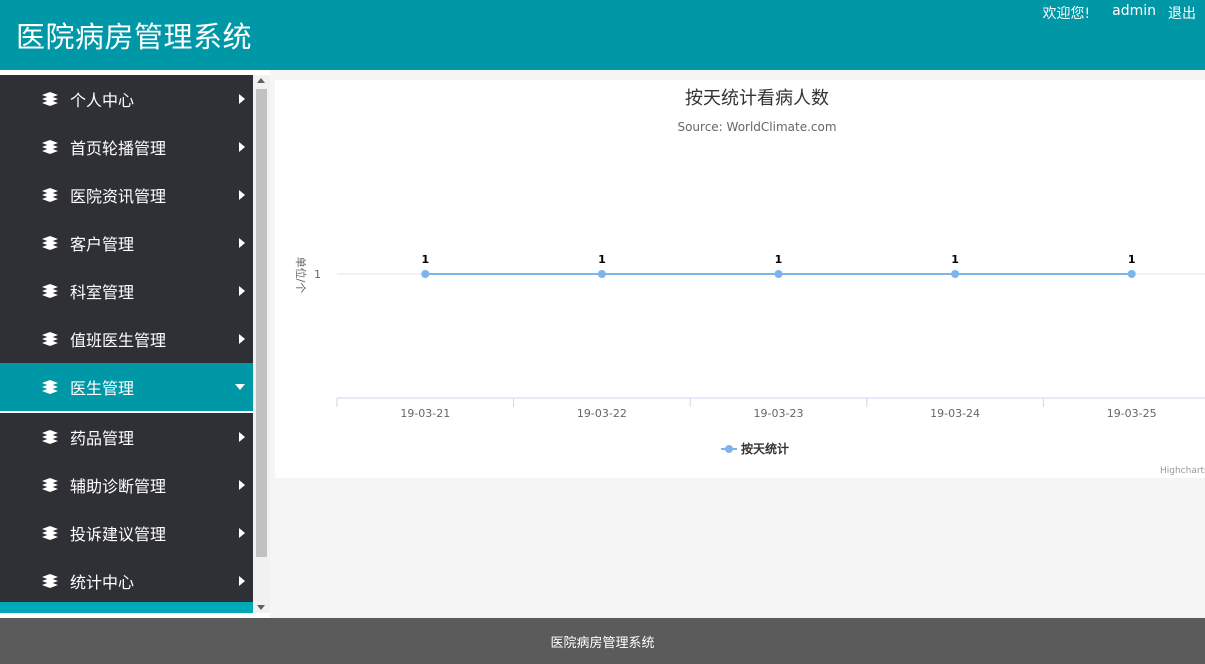 This screenshot has width=1205, height=664. I want to click on sidebar-item-label: 个人中心, so click(102, 100).